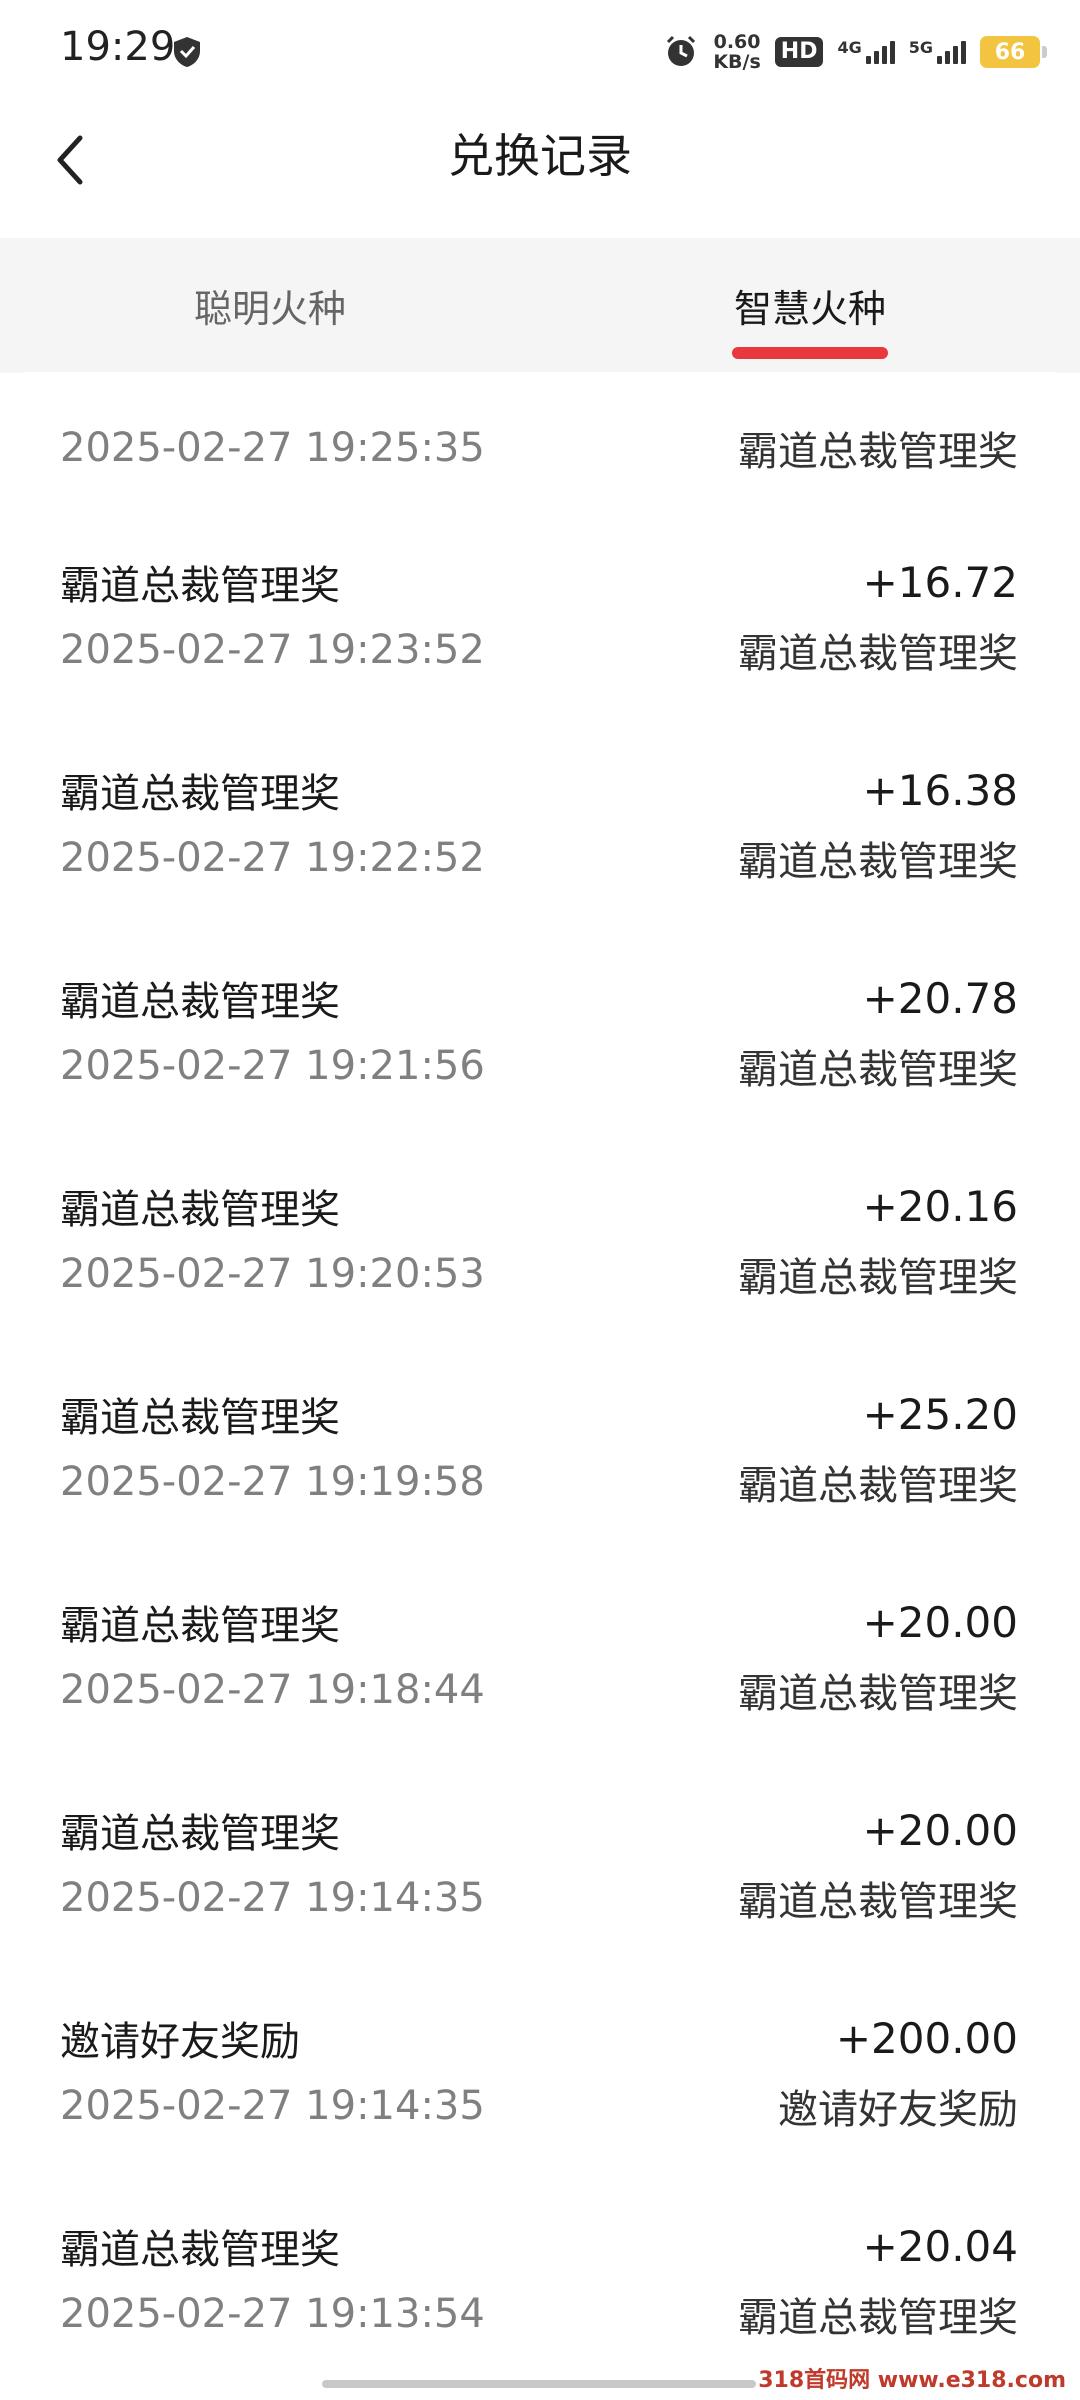 The image size is (1080, 2400). Describe the element at coordinates (681, 50) in the screenshot. I see `alarm-icon` at that location.